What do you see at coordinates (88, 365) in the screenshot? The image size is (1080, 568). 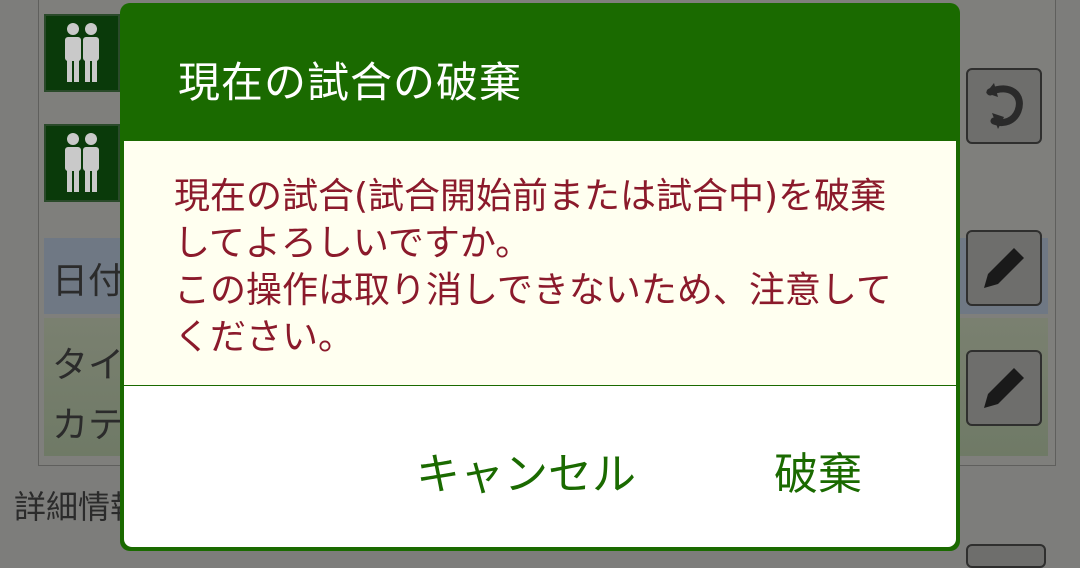 I see `title-row-label: タイ` at bounding box center [88, 365].